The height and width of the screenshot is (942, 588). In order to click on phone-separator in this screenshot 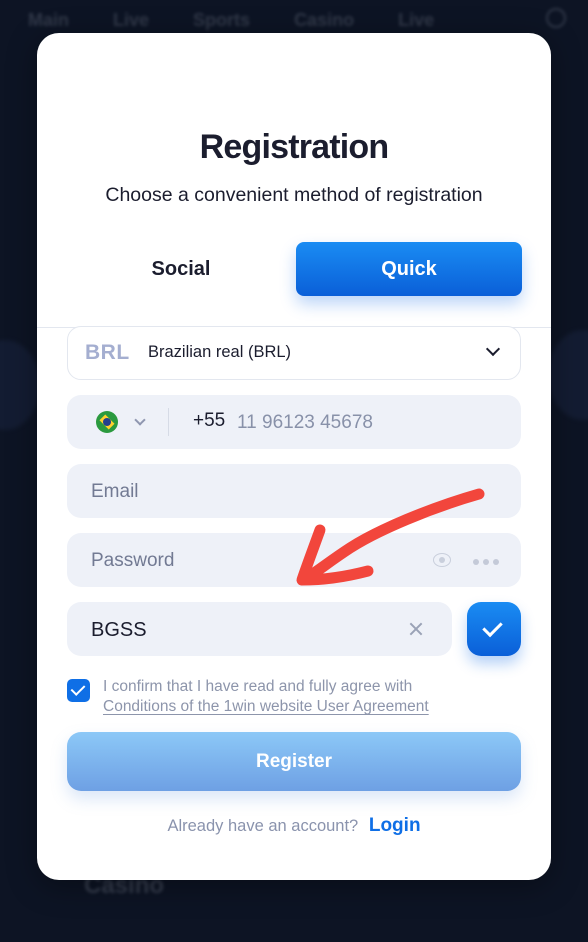, I will do `click(168, 422)`.